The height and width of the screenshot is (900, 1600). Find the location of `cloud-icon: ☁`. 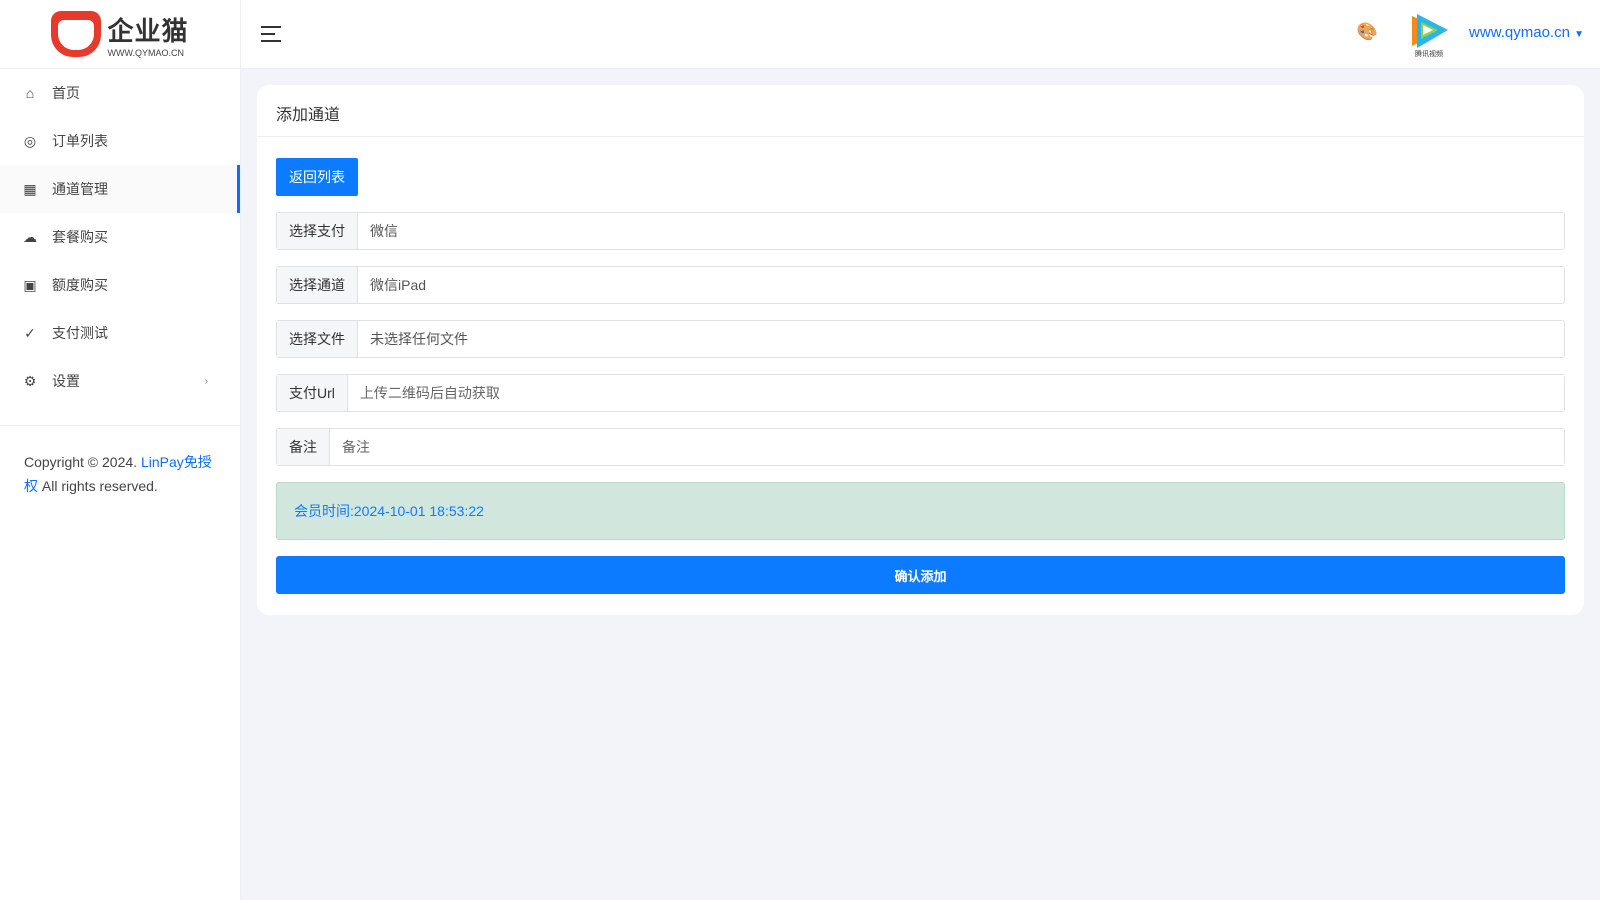

cloud-icon: ☁ is located at coordinates (30, 236).